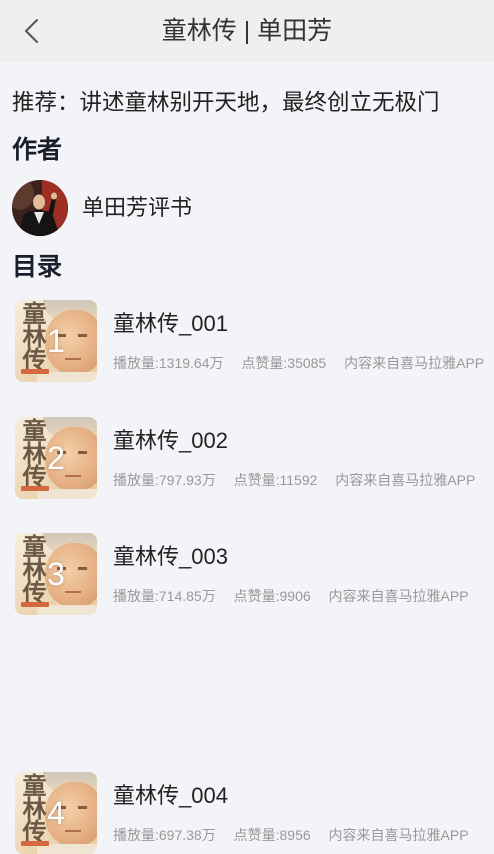  I want to click on top-bar: 童林传 | 单田芳, so click(247, 31).